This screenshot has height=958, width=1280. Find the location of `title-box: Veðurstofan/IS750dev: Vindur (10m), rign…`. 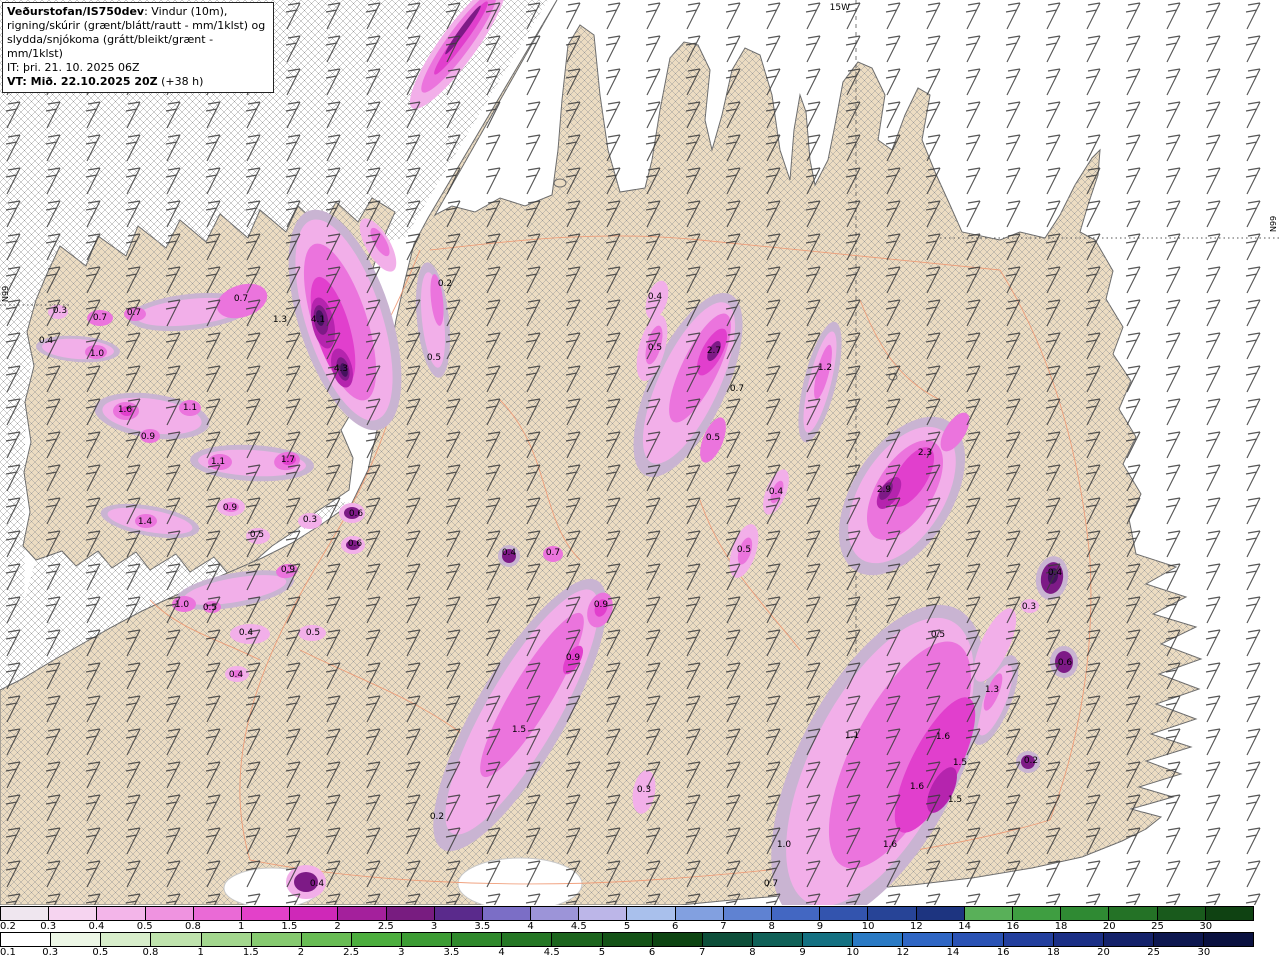

title-box: Veðurstofan/IS750dev: Vindur (10m), rign… is located at coordinates (138, 48).